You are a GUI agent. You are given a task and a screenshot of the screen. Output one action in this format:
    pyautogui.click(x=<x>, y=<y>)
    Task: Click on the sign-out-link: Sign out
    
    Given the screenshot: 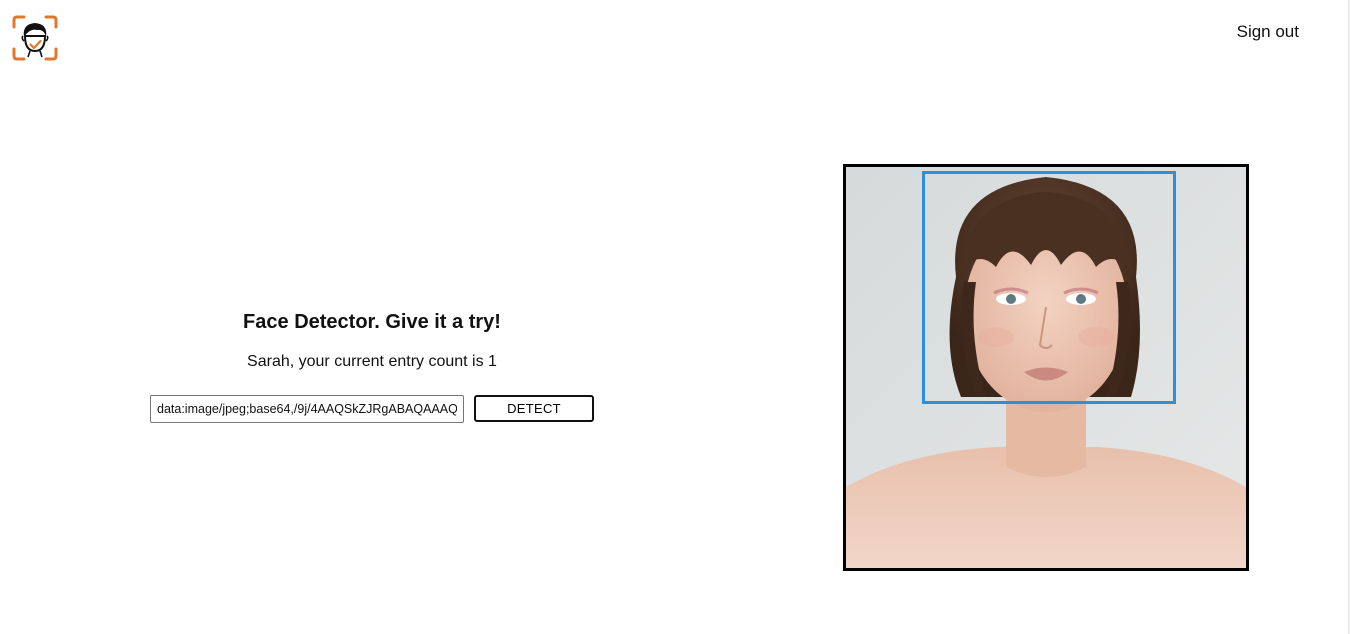 What is the action you would take?
    pyautogui.click(x=1268, y=32)
    